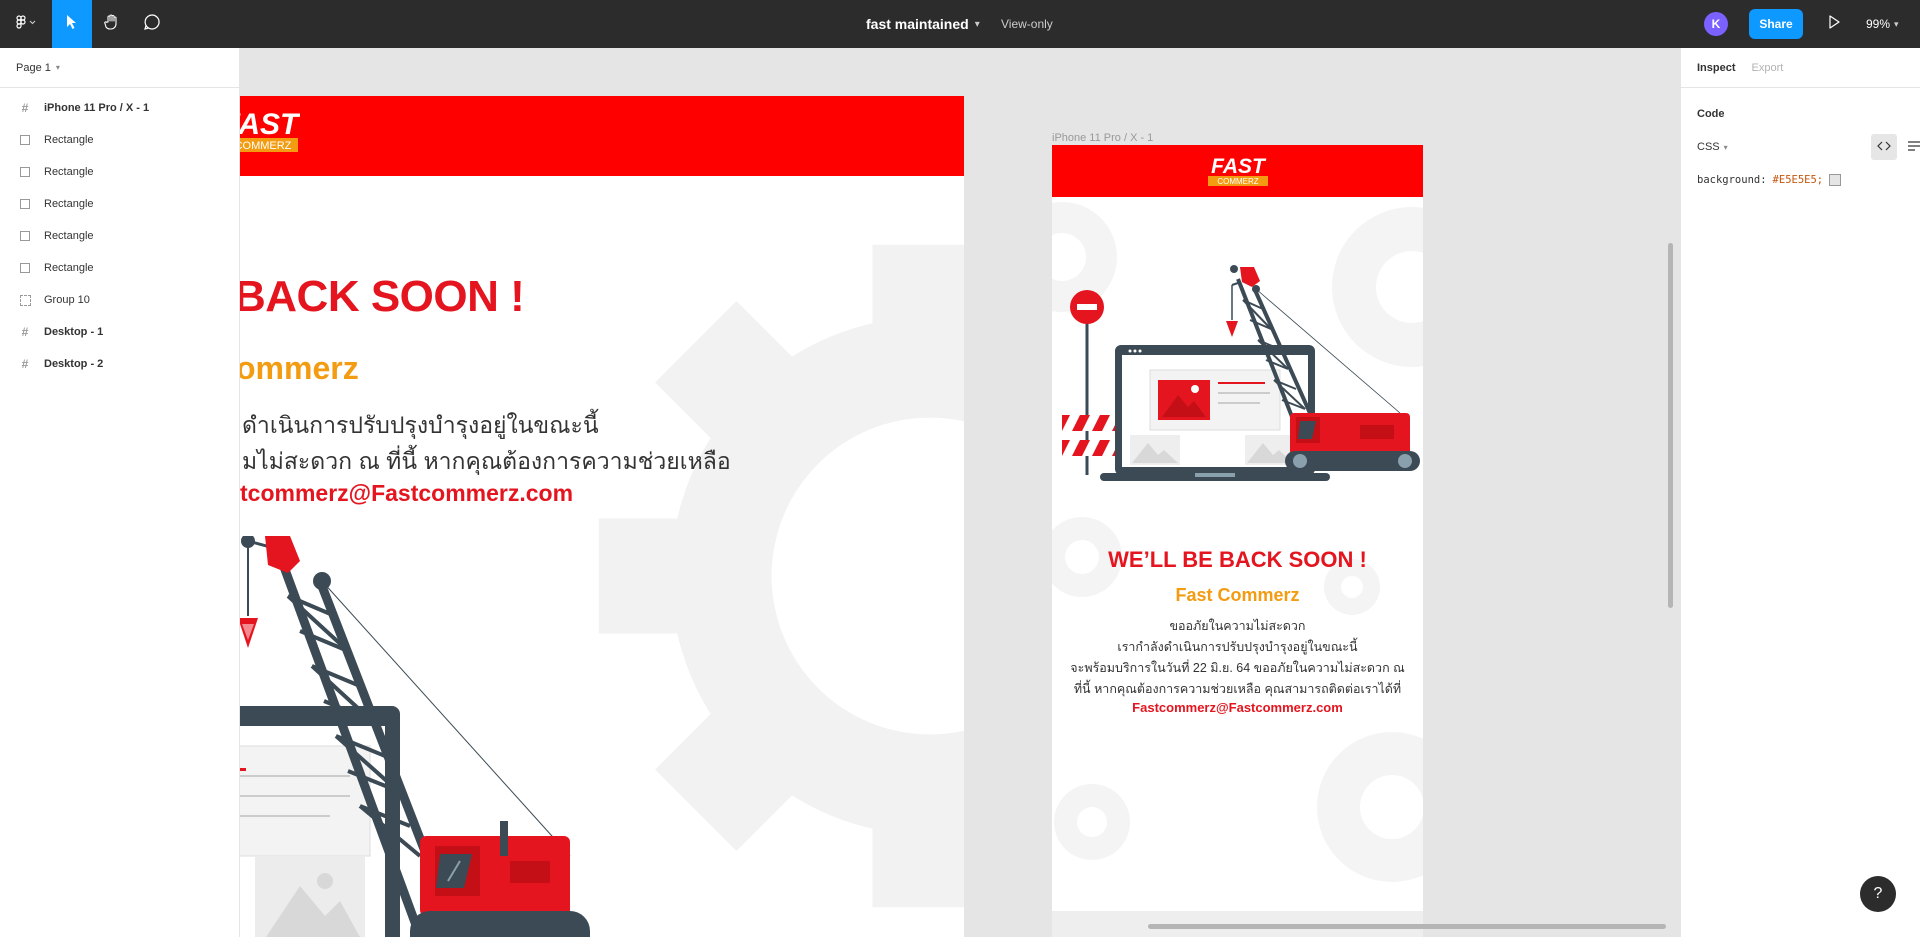 This screenshot has height=937, width=1920. Describe the element at coordinates (119, 300) in the screenshot. I see `layer-item: Group 10` at that location.